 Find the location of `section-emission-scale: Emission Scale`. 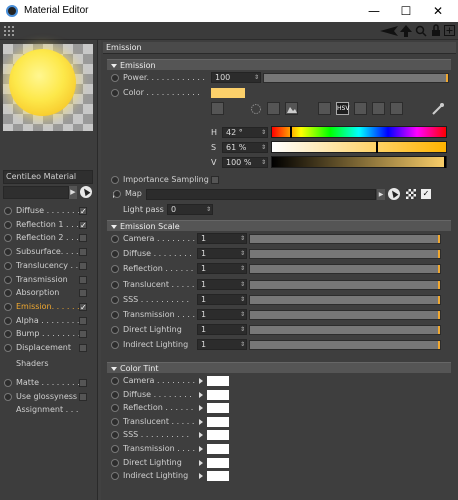

section-emission-scale: Emission Scale is located at coordinates (279, 225).